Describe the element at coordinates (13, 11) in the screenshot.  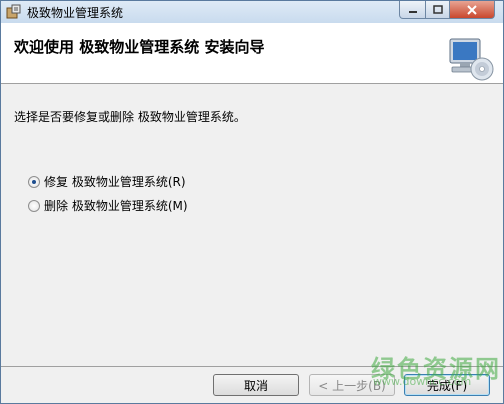
I see `installer-app-icon` at that location.